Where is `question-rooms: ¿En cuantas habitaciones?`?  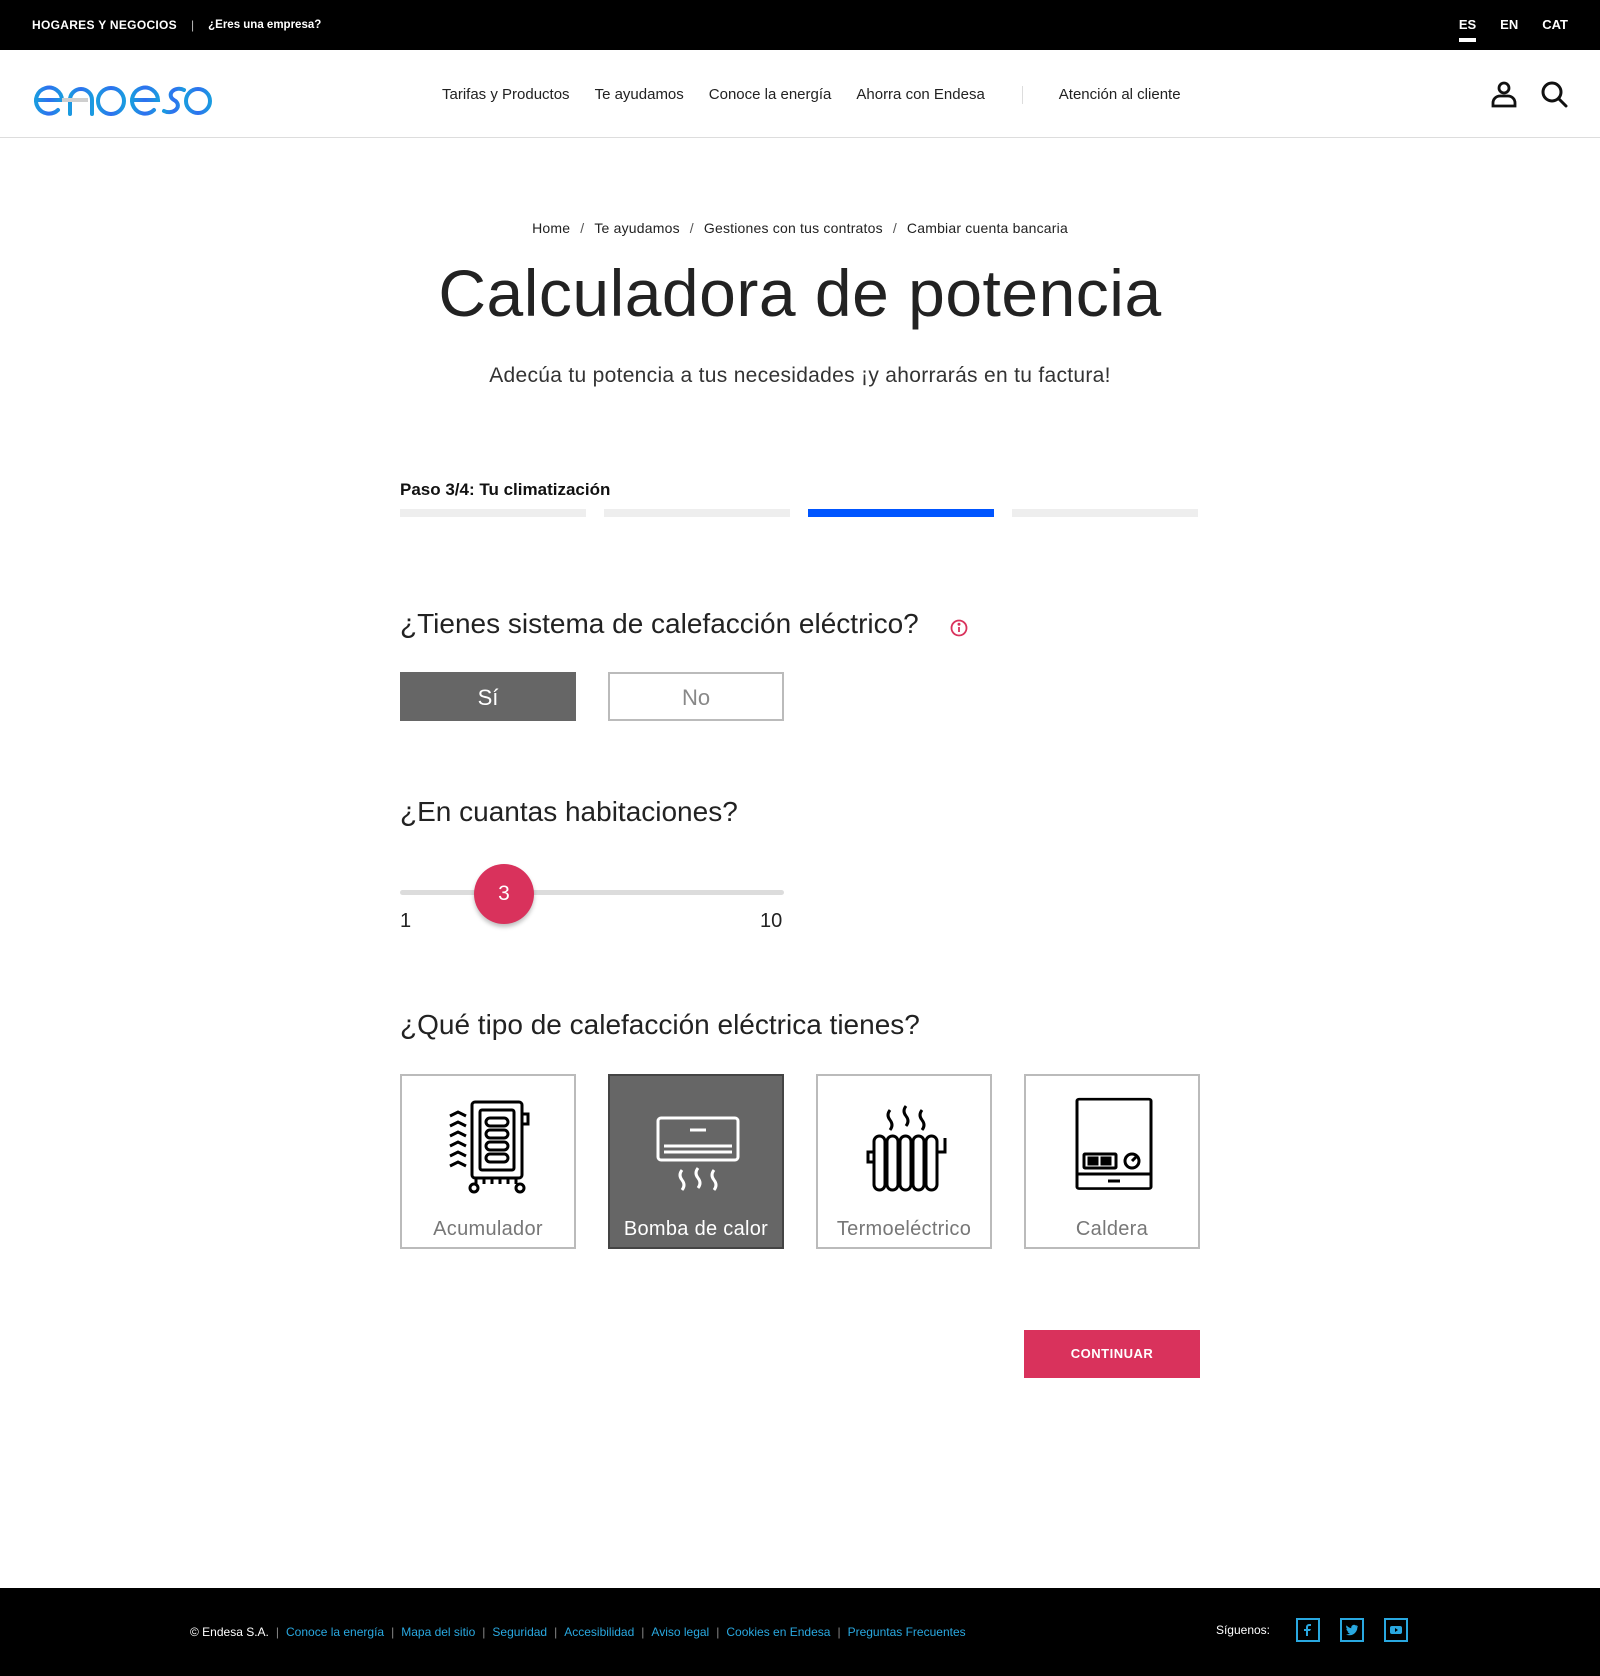
question-rooms: ¿En cuantas habitaciones? is located at coordinates (569, 811).